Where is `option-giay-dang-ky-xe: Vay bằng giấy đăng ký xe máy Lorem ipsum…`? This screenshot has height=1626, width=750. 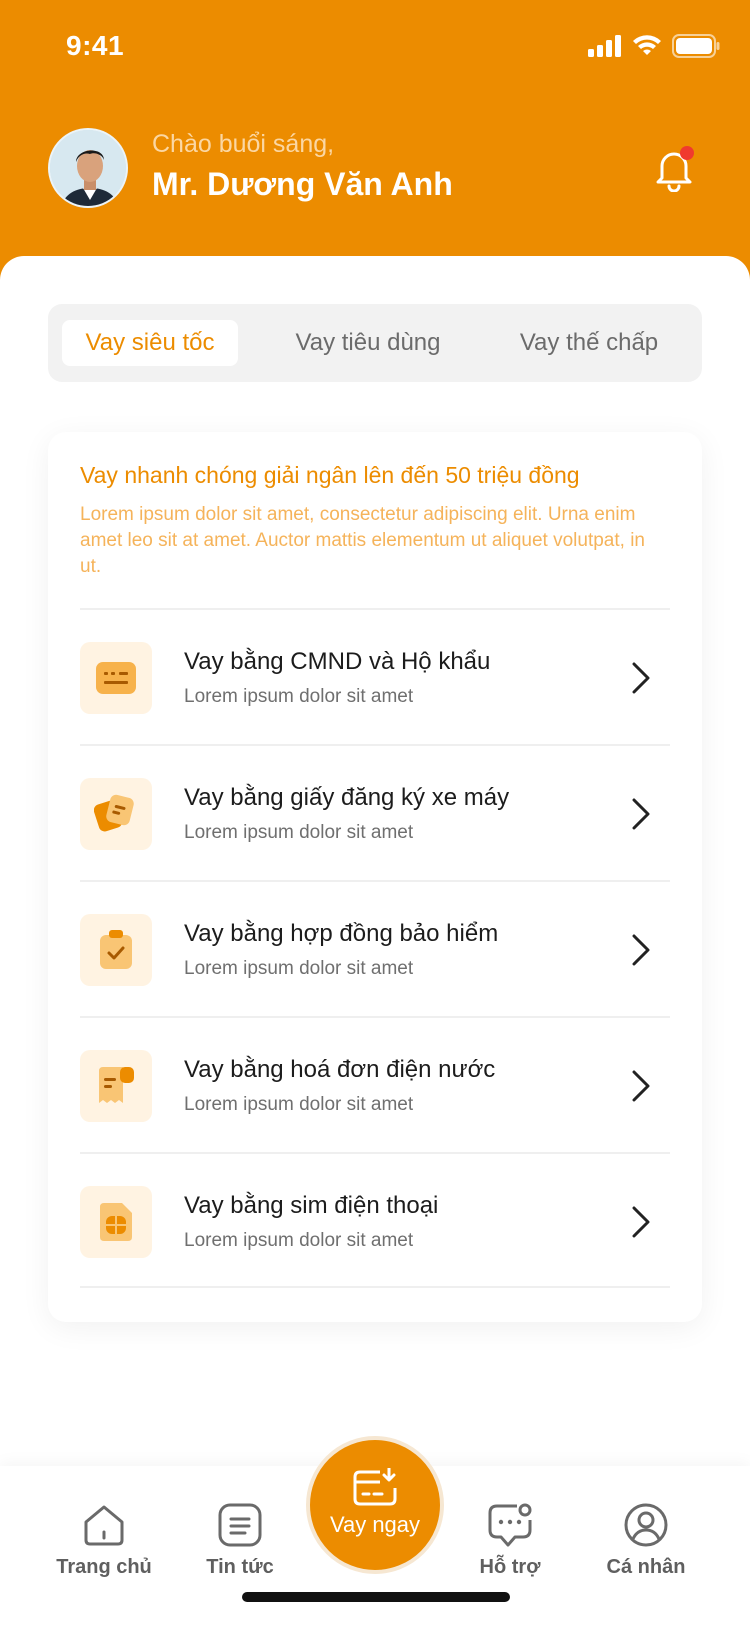 option-giay-dang-ky-xe: Vay bằng giấy đăng ký xe máy Lorem ipsum… is located at coordinates (375, 812).